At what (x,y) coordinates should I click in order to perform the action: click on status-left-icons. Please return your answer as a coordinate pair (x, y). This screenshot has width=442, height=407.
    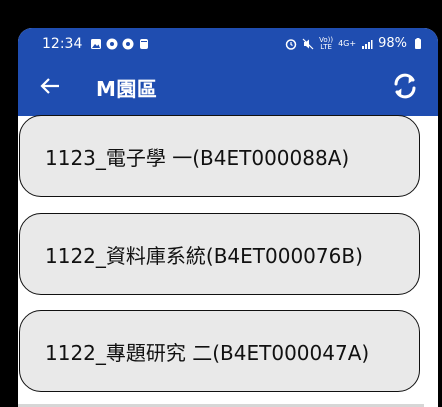
    Looking at the image, I should click on (120, 44).